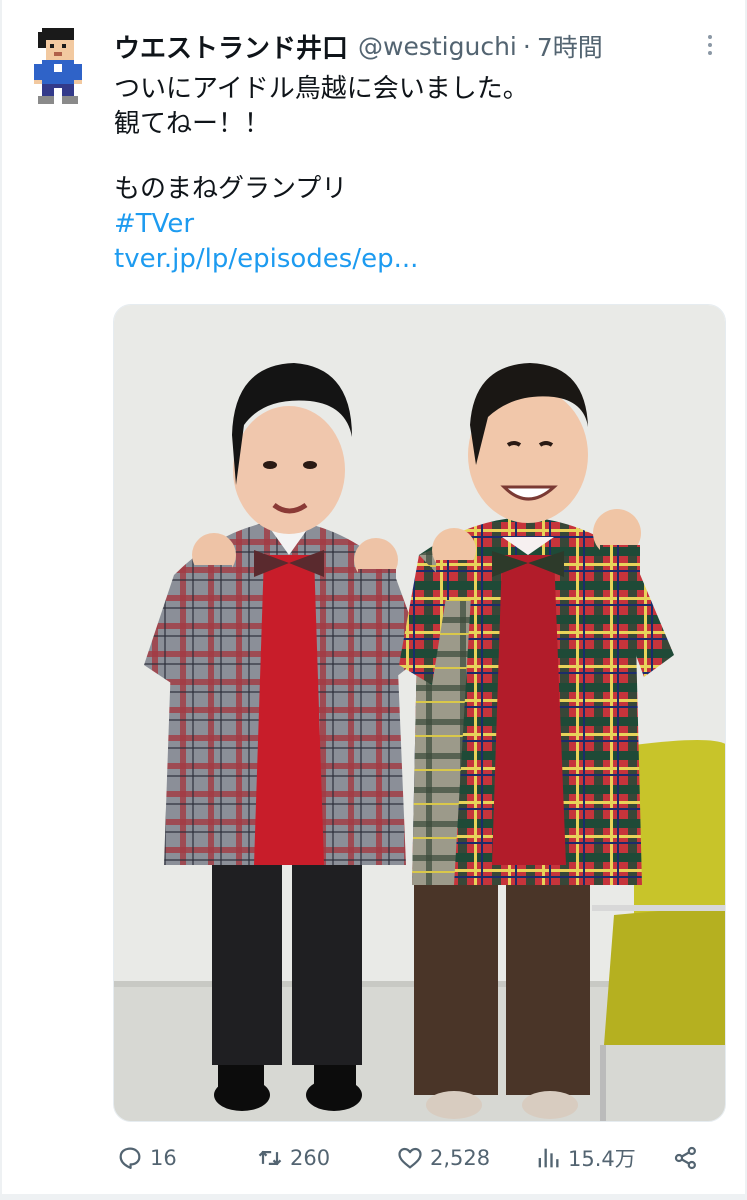 The image size is (747, 1200). I want to click on display-name: ウエストランド井口, so click(231, 46).